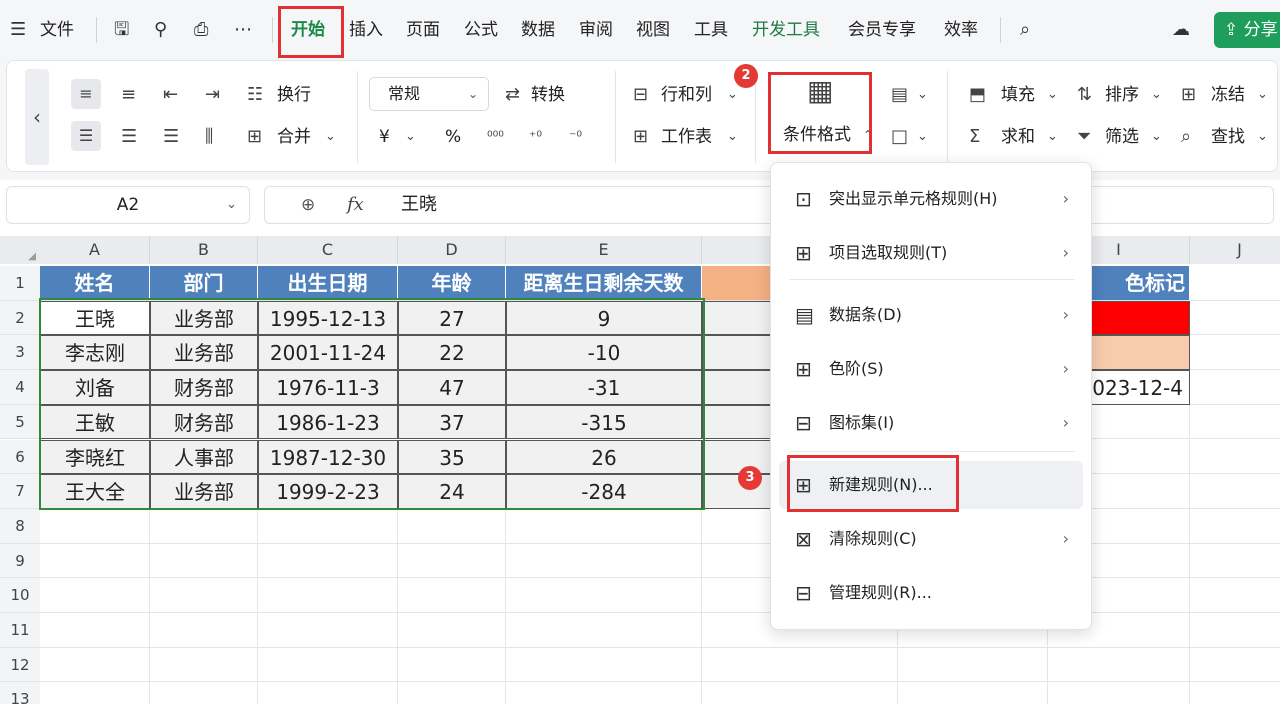  What do you see at coordinates (204, 318) in the screenshot?
I see `table-cell: 业务部` at bounding box center [204, 318].